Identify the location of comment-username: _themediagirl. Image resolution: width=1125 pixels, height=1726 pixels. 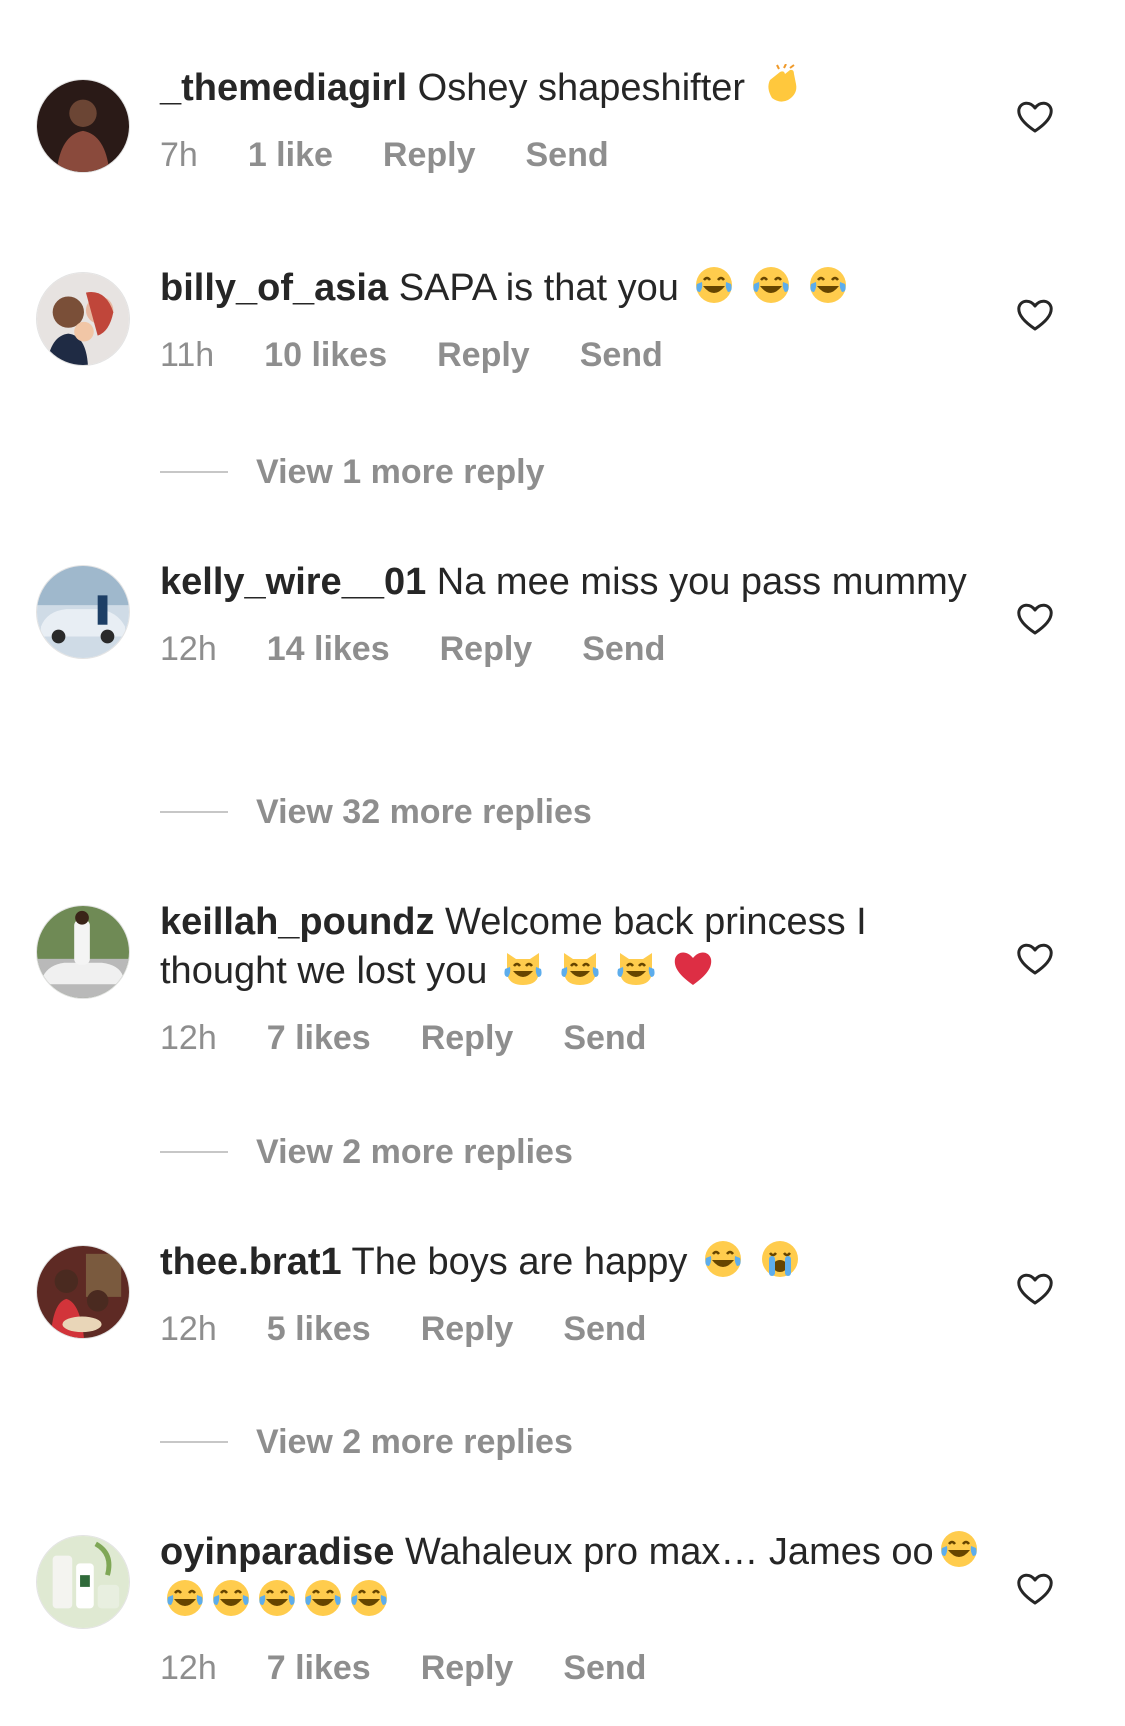
(283, 88).